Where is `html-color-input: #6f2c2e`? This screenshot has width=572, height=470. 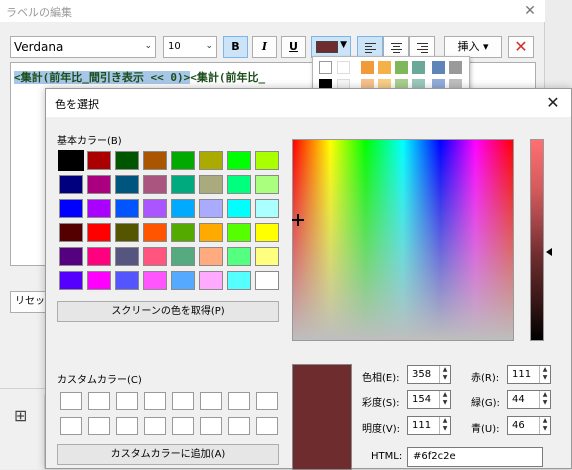
html-color-input: #6f2c2e is located at coordinates (475, 457).